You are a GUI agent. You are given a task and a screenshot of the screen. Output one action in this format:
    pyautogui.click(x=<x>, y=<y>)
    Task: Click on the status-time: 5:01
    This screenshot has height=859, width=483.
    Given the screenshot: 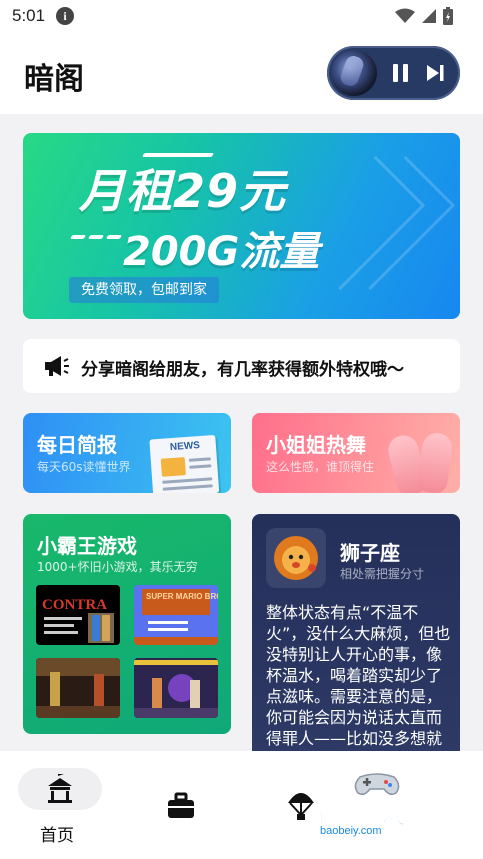 What is the action you would take?
    pyautogui.click(x=29, y=15)
    